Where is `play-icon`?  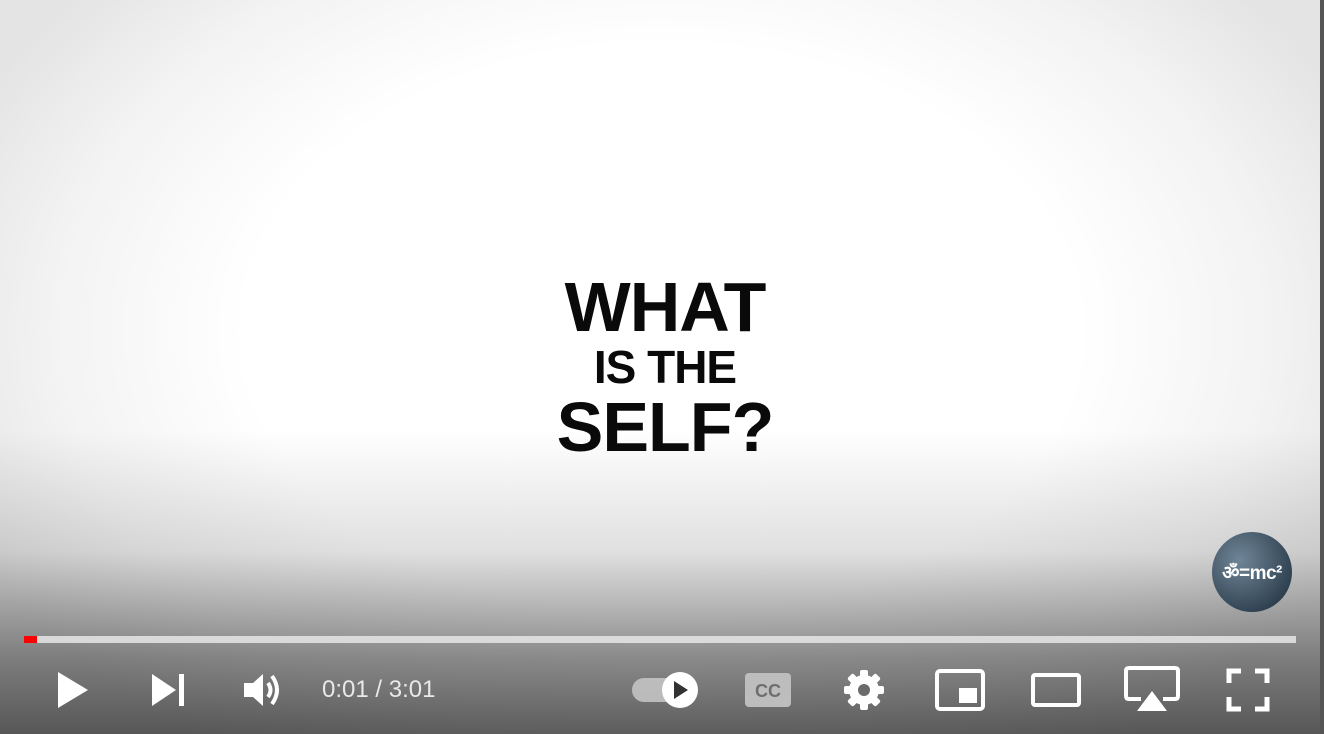
play-icon is located at coordinates (73, 690).